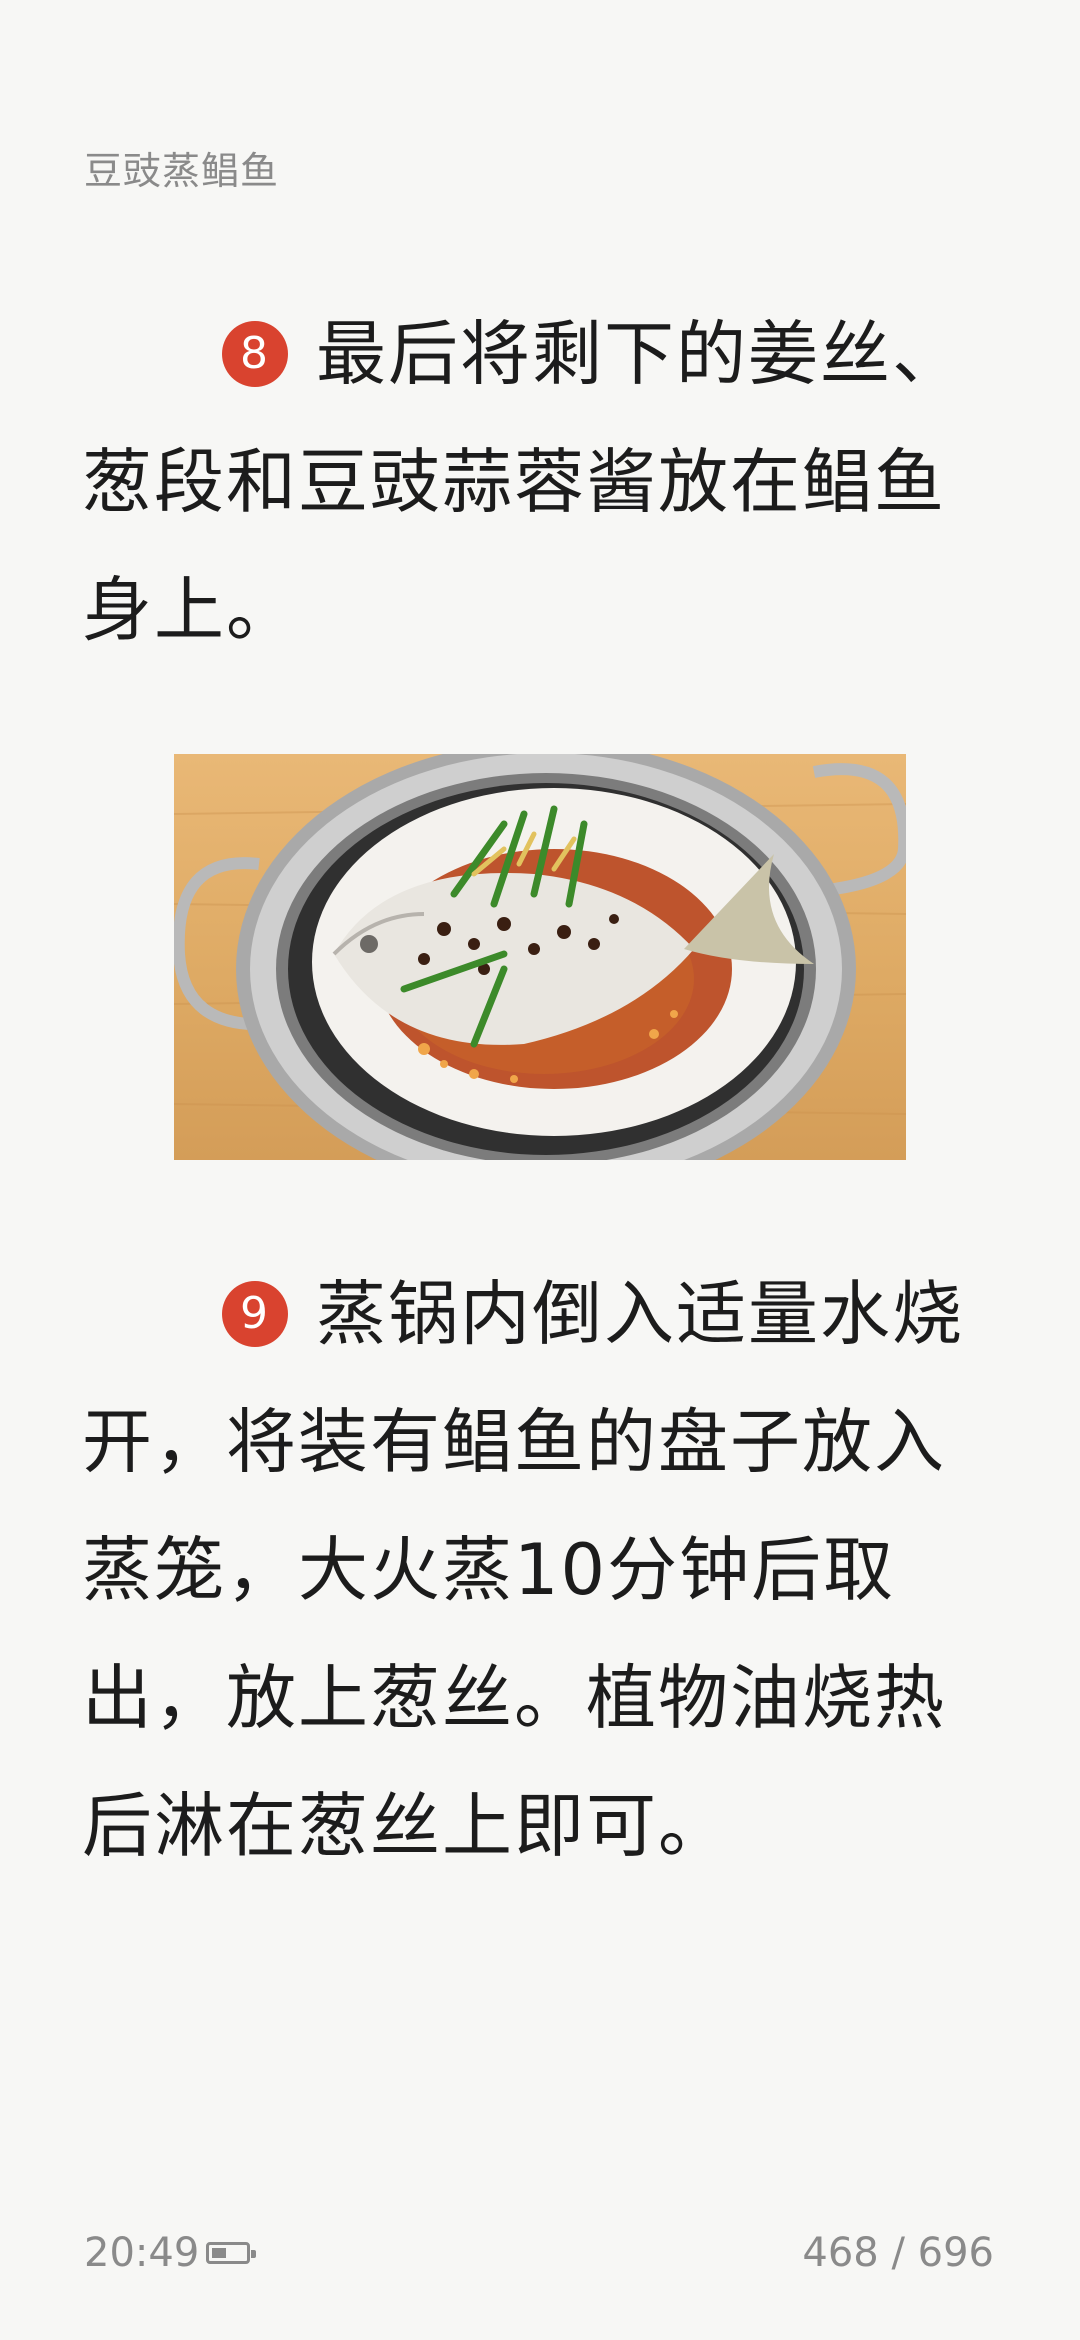  Describe the element at coordinates (182, 171) in the screenshot. I see `book-chapter-title: 豆豉蒸鲳鱼` at that location.